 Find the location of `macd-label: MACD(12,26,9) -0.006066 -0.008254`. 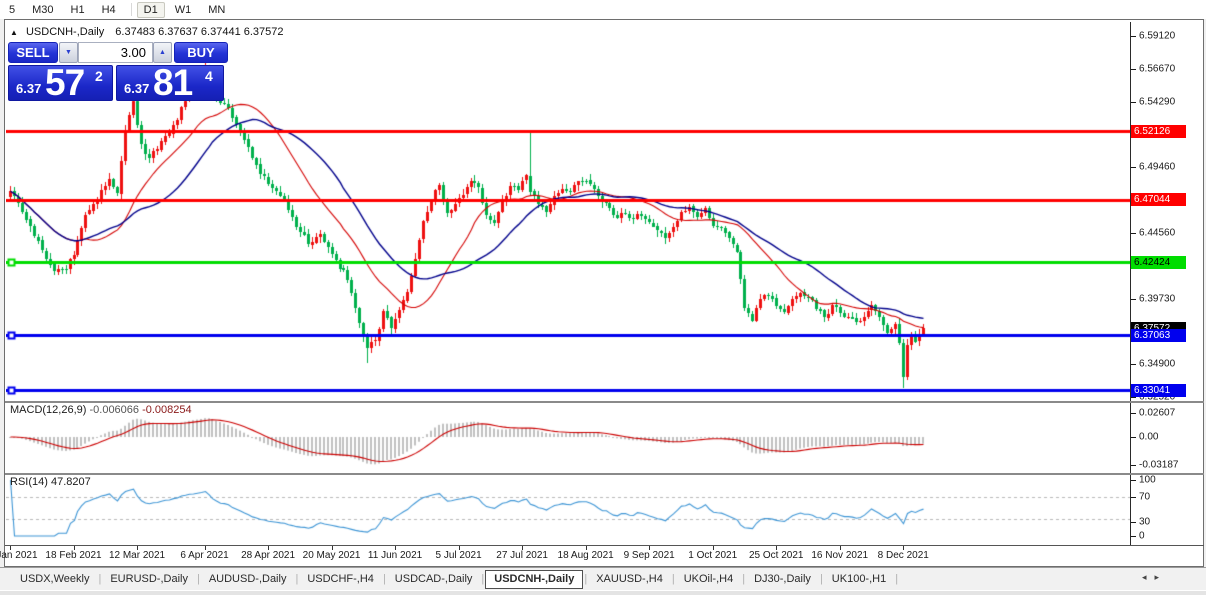

macd-label: MACD(12,26,9) -0.006066 -0.008254 is located at coordinates (101, 410).